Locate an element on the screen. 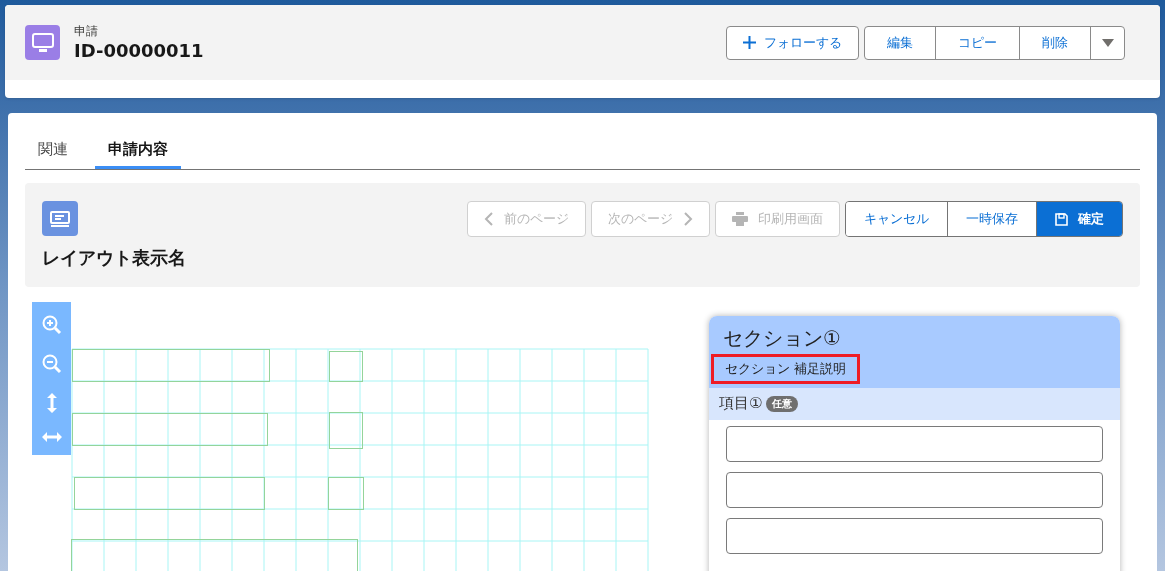  optional-badge: 任意 is located at coordinates (782, 403).